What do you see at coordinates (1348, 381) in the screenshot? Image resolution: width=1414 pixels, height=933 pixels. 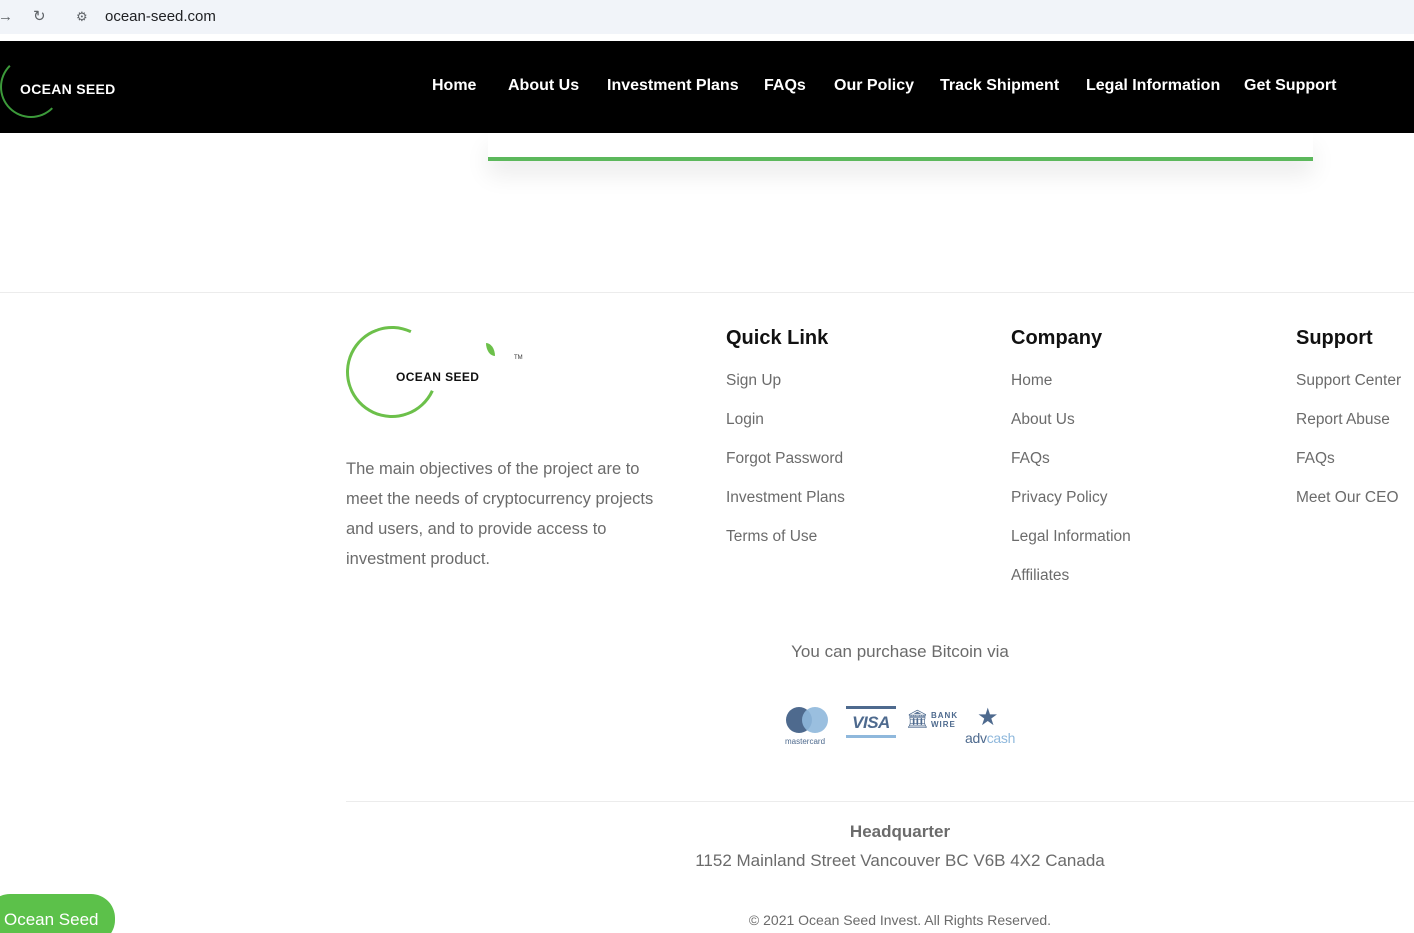 I see `link-support-center: Support Center` at bounding box center [1348, 381].